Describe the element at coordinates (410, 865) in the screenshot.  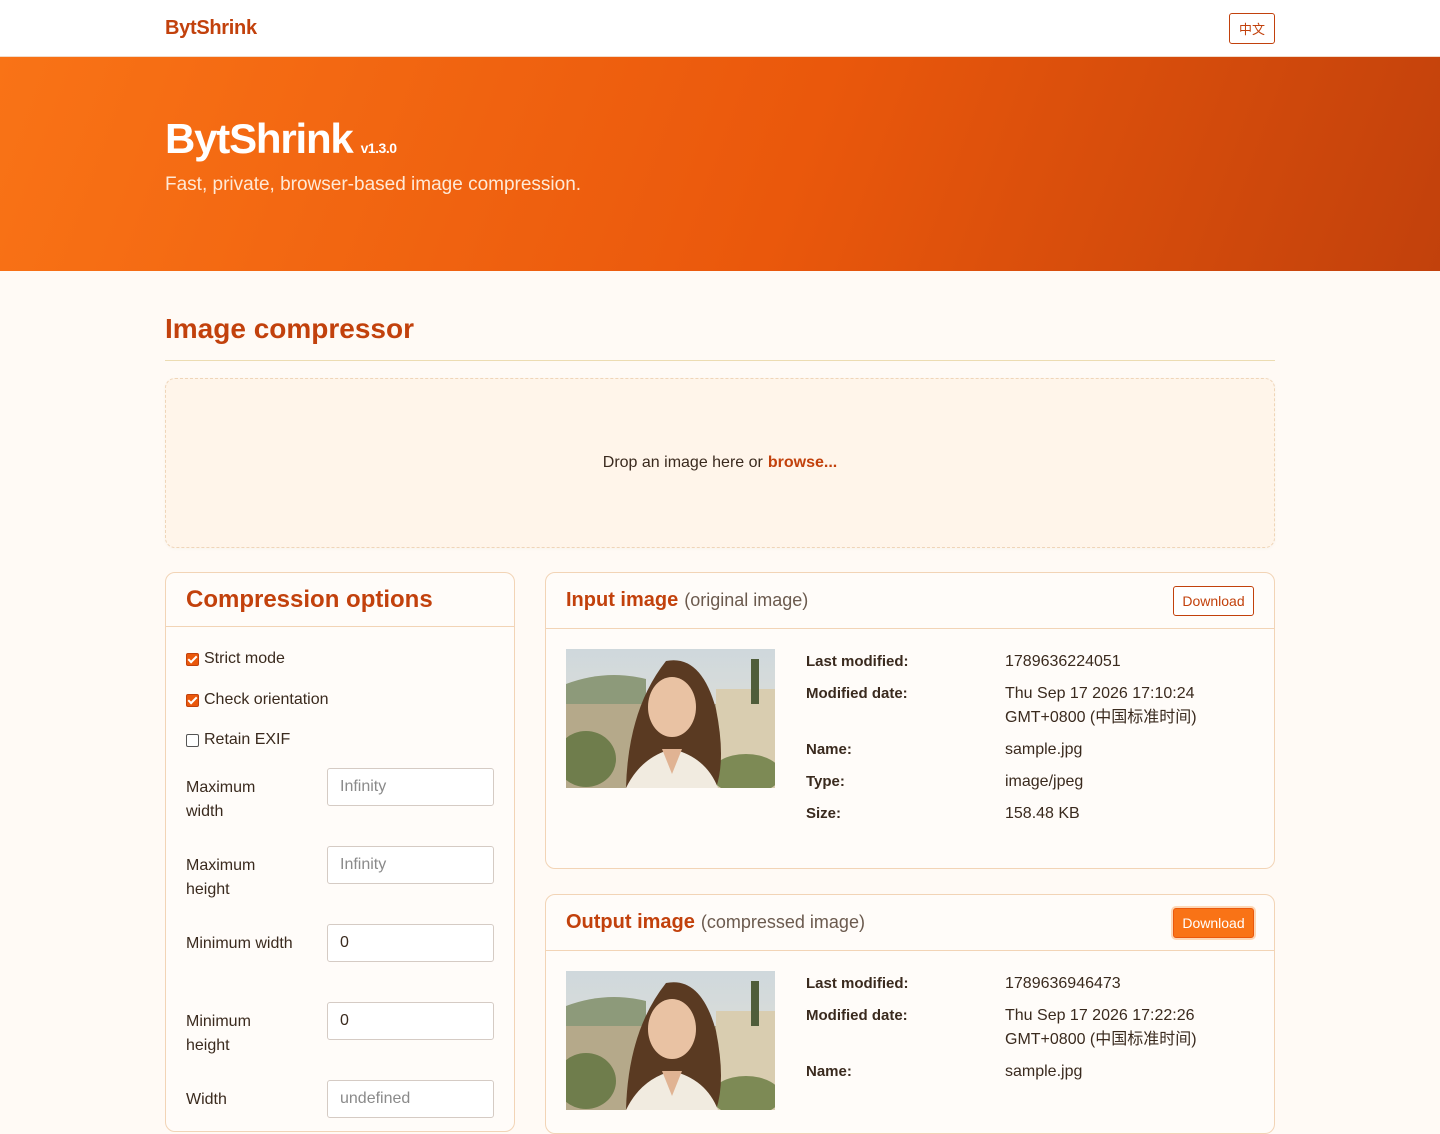
I see `max-height-input: Infinity` at that location.